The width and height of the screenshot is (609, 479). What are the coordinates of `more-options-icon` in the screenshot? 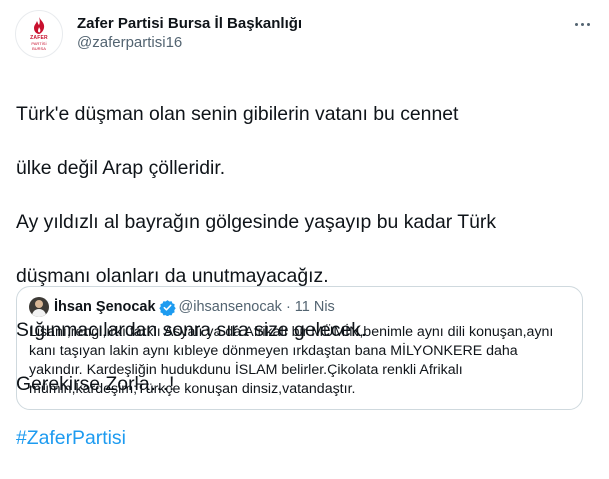 It's located at (582, 24).